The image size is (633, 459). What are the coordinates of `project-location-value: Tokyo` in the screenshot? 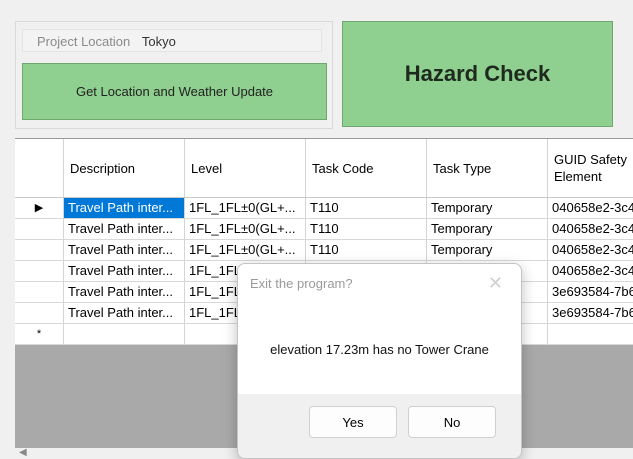 It's located at (158, 41).